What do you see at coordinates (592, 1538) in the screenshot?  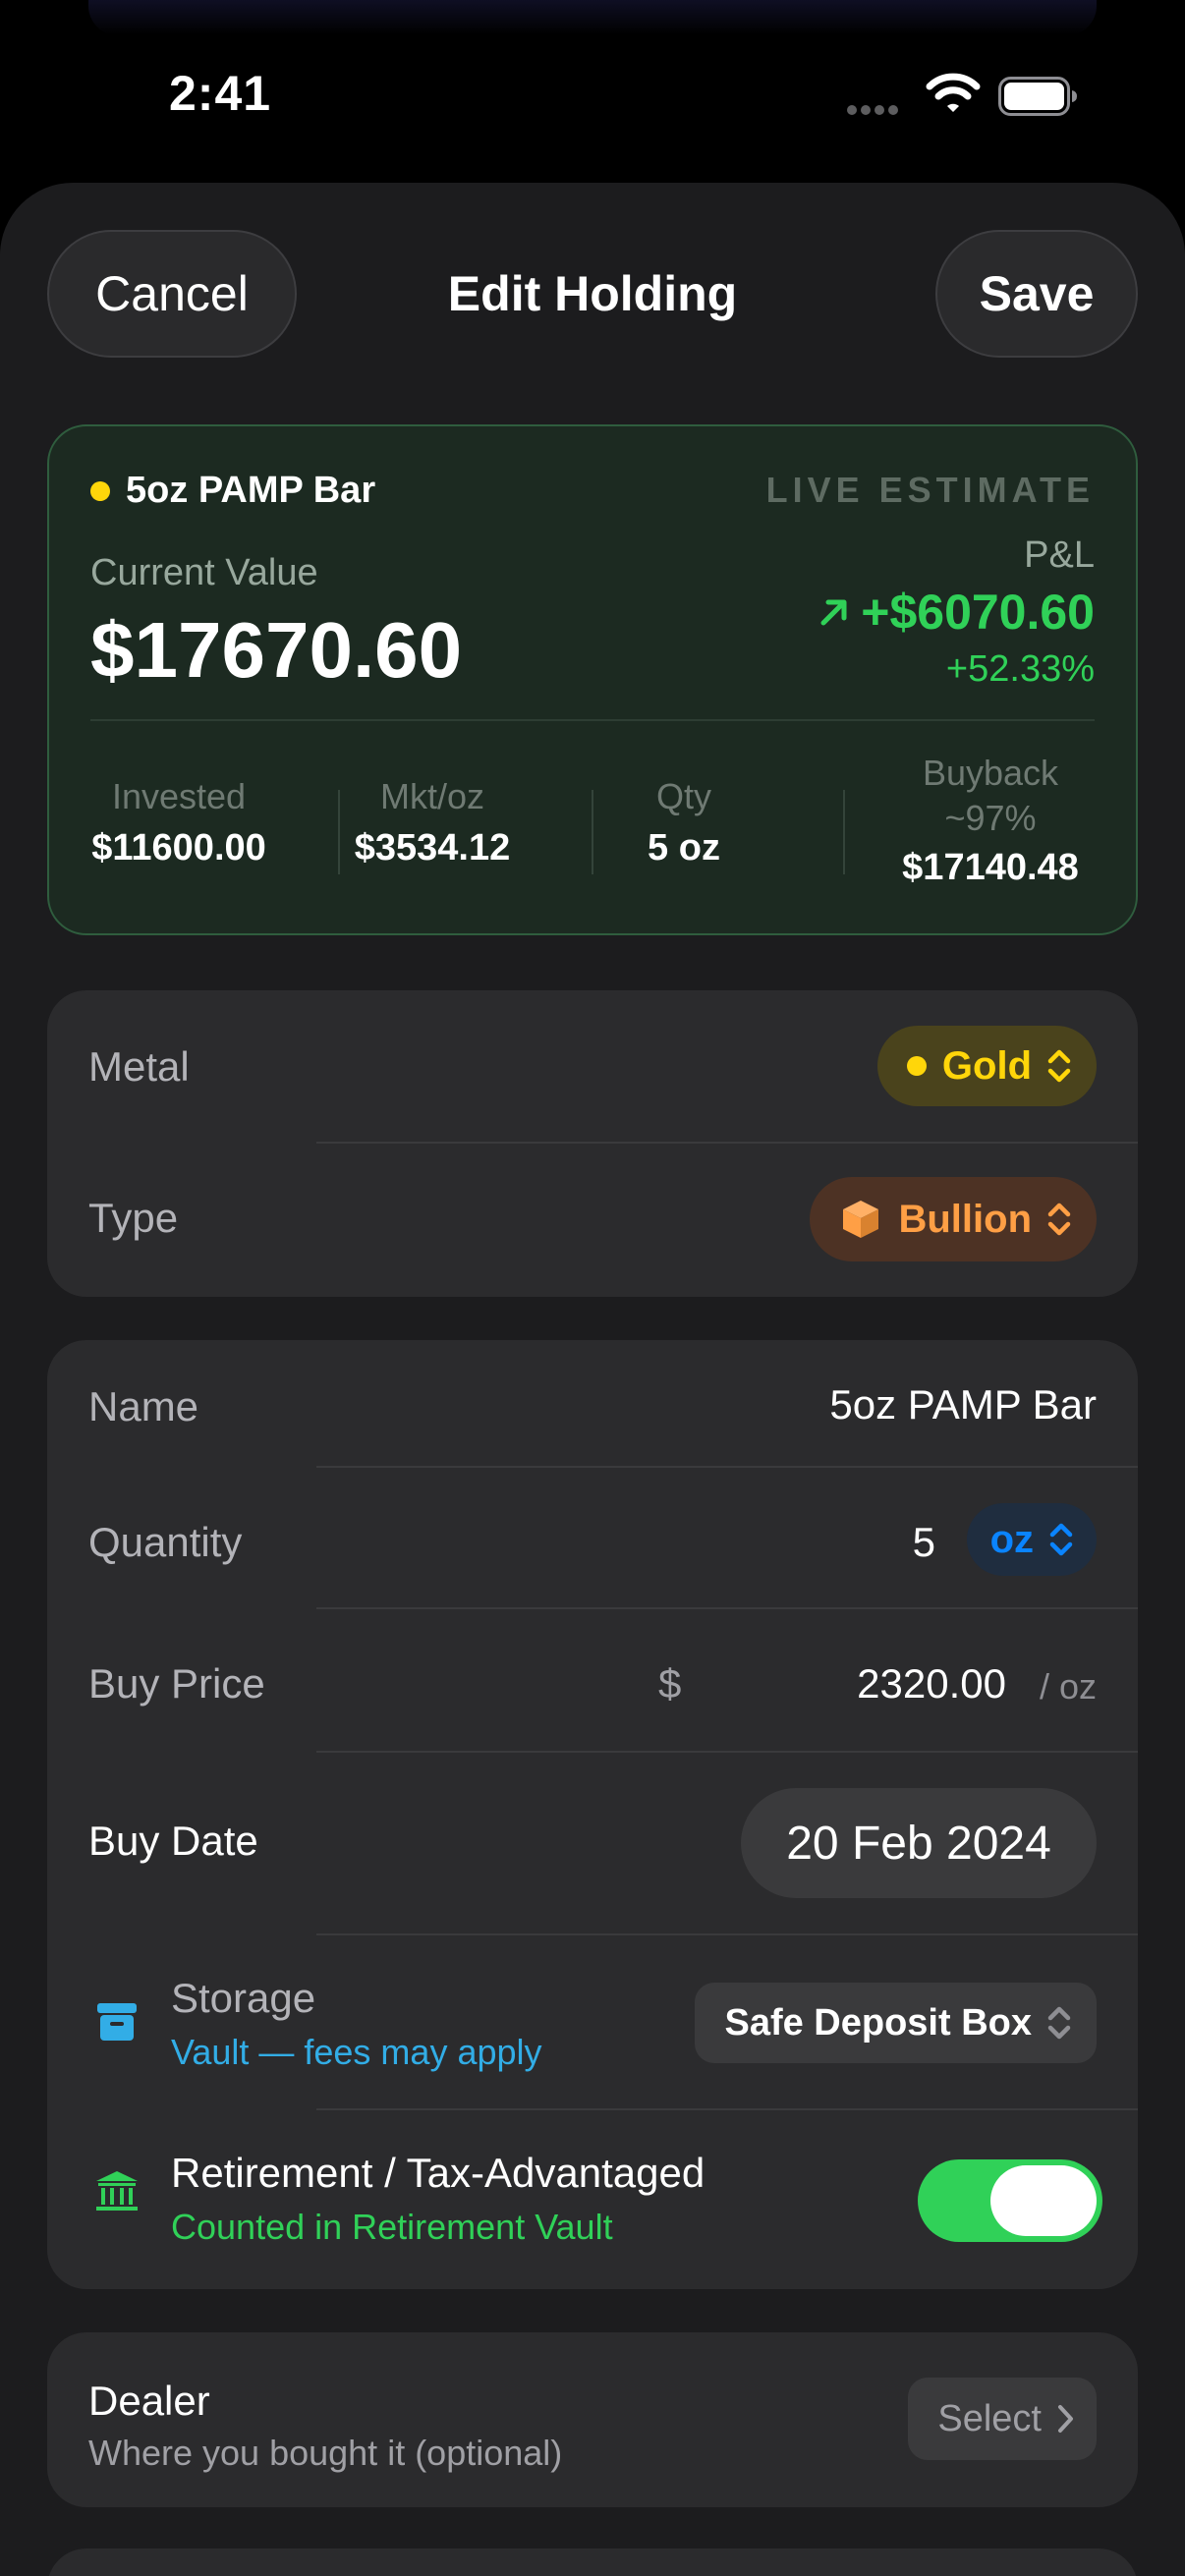 I see `quantity-row: Quantity 5 oz` at bounding box center [592, 1538].